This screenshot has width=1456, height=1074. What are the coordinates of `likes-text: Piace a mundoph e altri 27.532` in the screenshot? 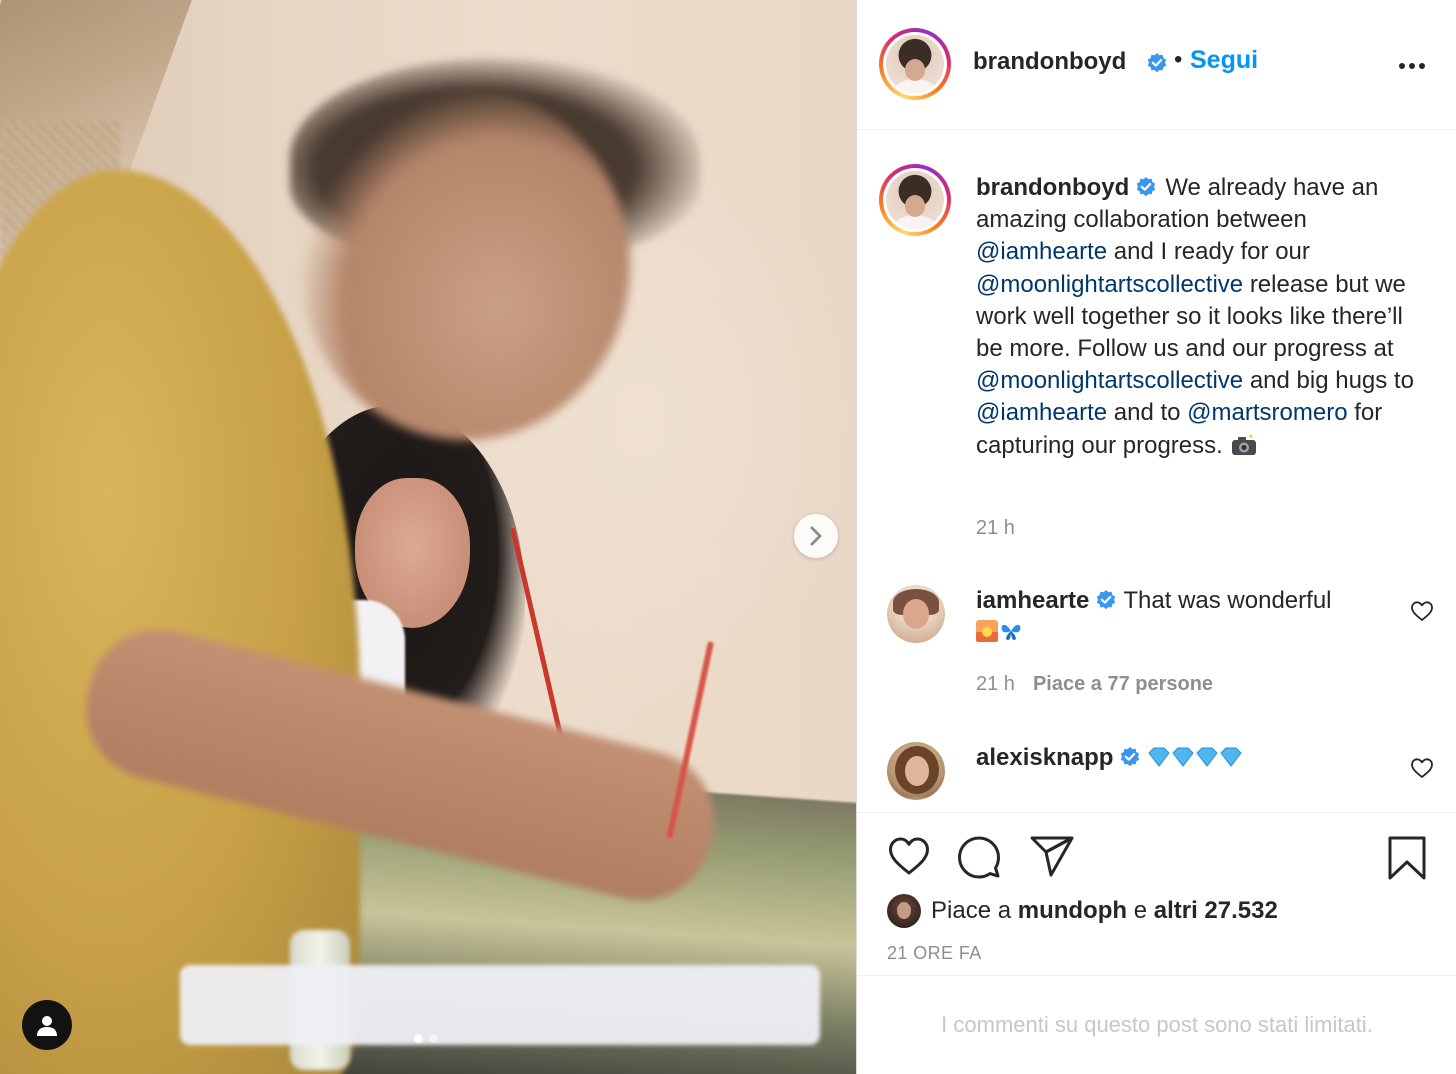 It's located at (1104, 911).